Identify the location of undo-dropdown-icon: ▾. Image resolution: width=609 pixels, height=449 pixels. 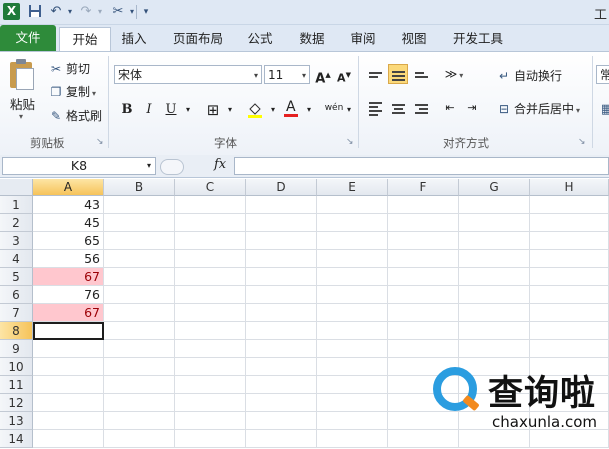
(70, 12).